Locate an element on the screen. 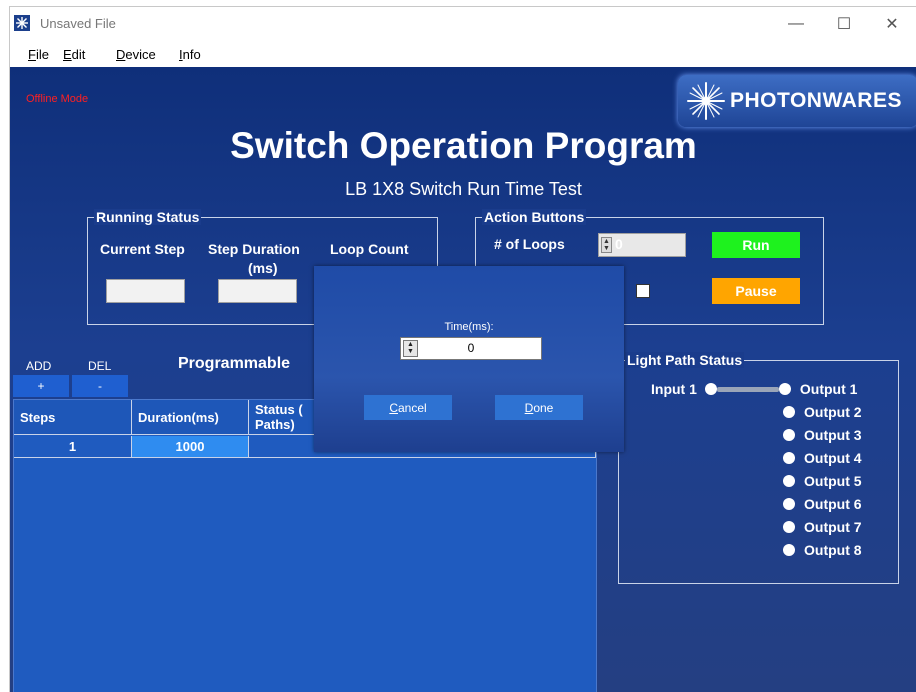 This screenshot has width=916, height=692. logo-star-icon is located at coordinates (706, 101).